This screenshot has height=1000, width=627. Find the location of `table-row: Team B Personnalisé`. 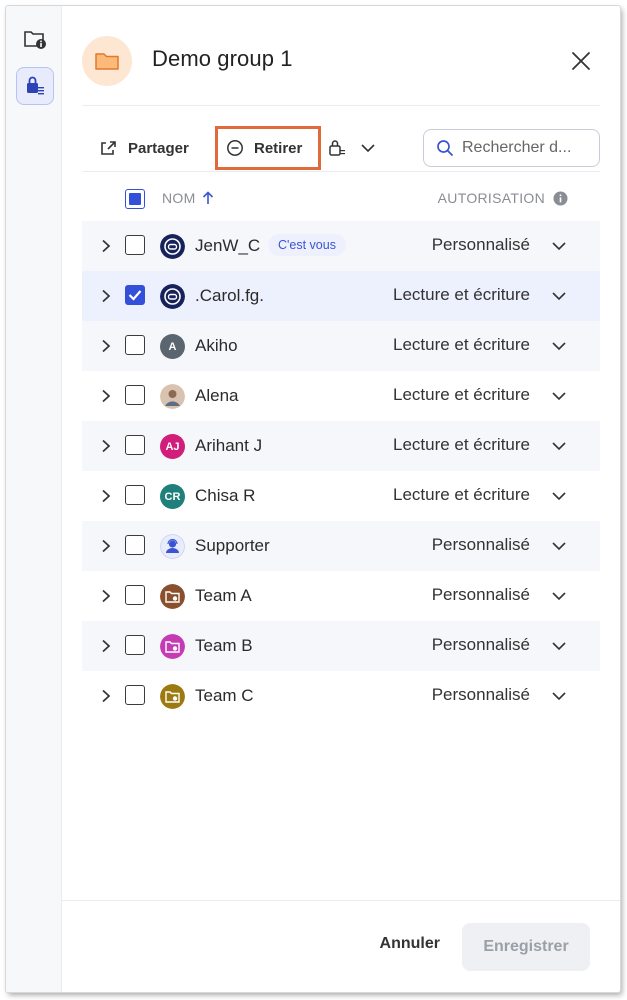

table-row: Team B Personnalisé is located at coordinates (341, 646).